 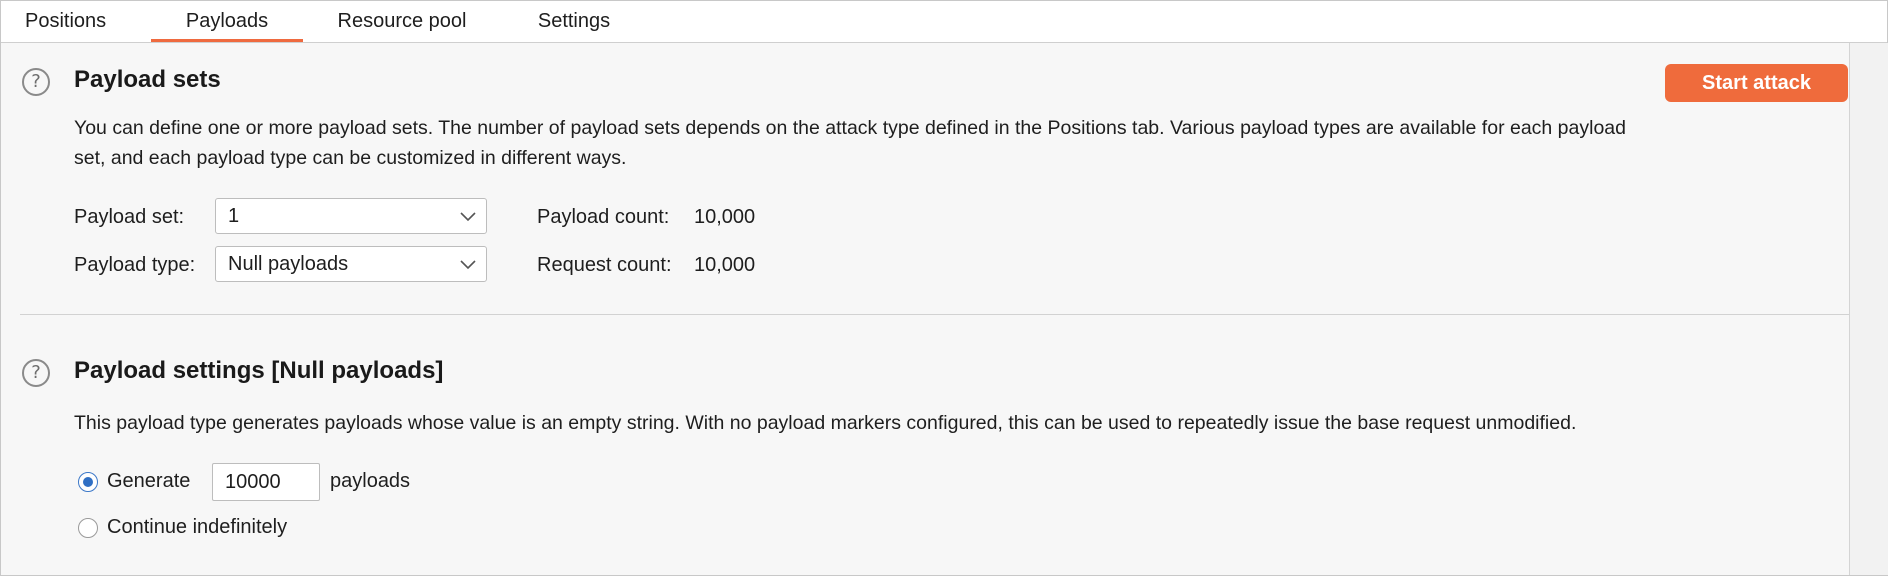 What do you see at coordinates (227, 21) in the screenshot?
I see `tab-payloads: Payloads` at bounding box center [227, 21].